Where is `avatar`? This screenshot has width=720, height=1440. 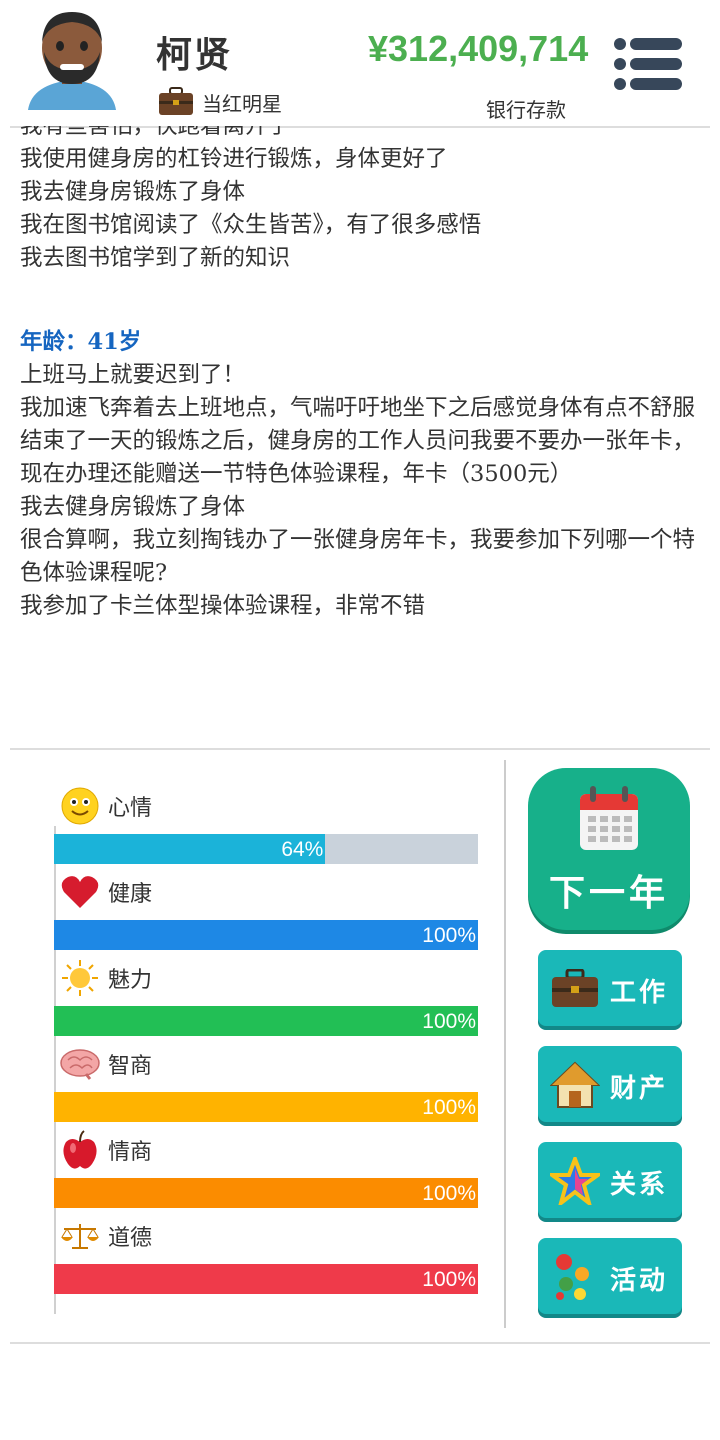
avatar is located at coordinates (72, 62).